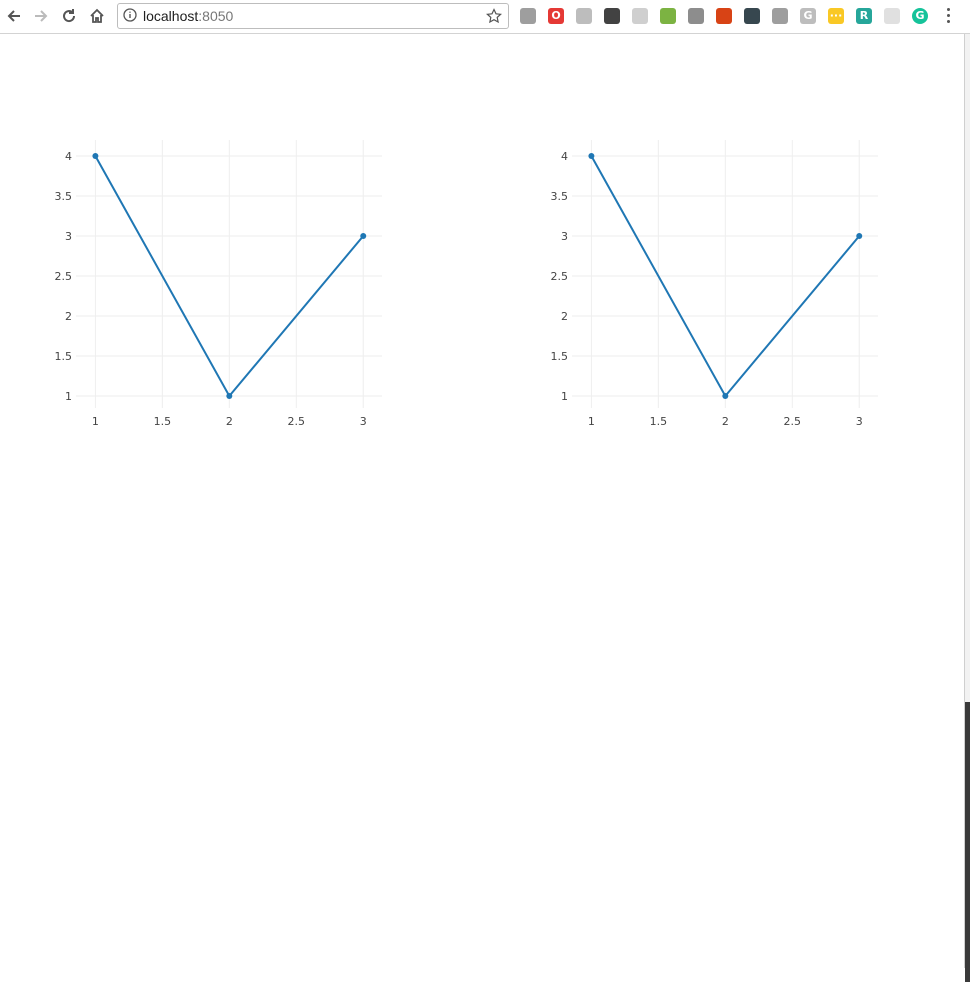 The height and width of the screenshot is (982, 970). What do you see at coordinates (14, 16) in the screenshot?
I see `back-arrow-icon` at bounding box center [14, 16].